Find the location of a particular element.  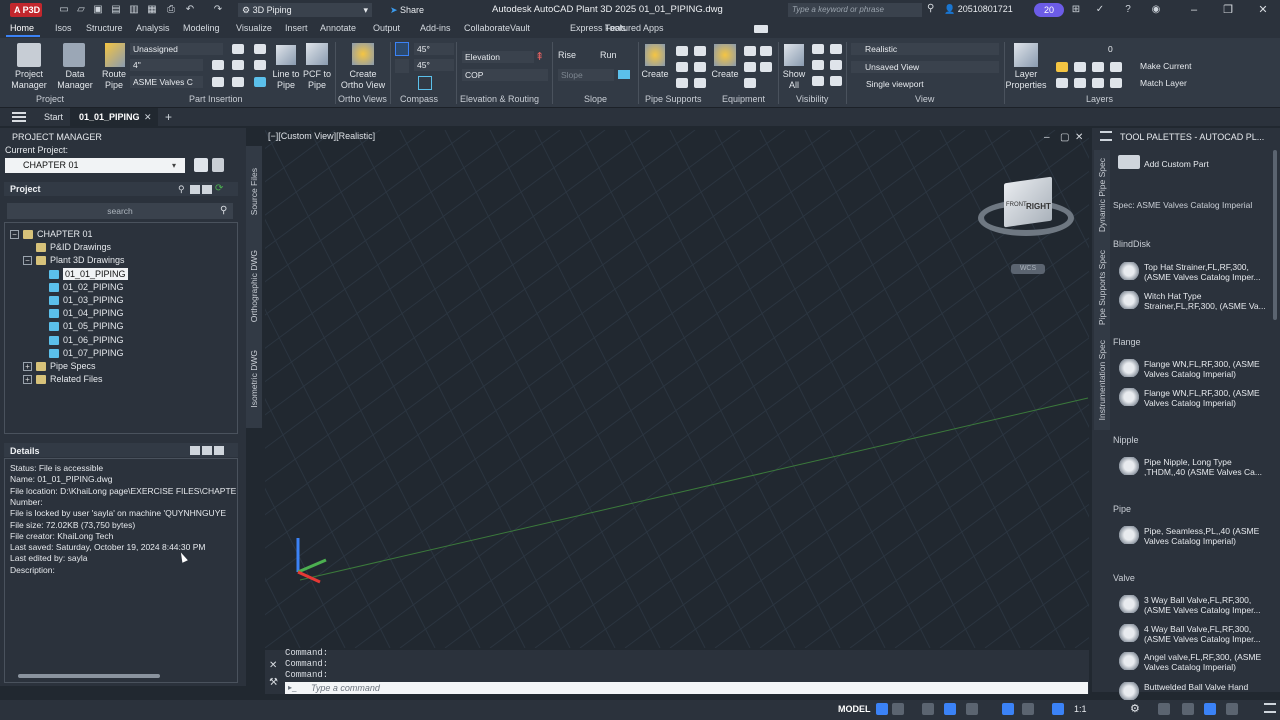

tree-item: 01_03_PIPING is located at coordinates (133, 300).